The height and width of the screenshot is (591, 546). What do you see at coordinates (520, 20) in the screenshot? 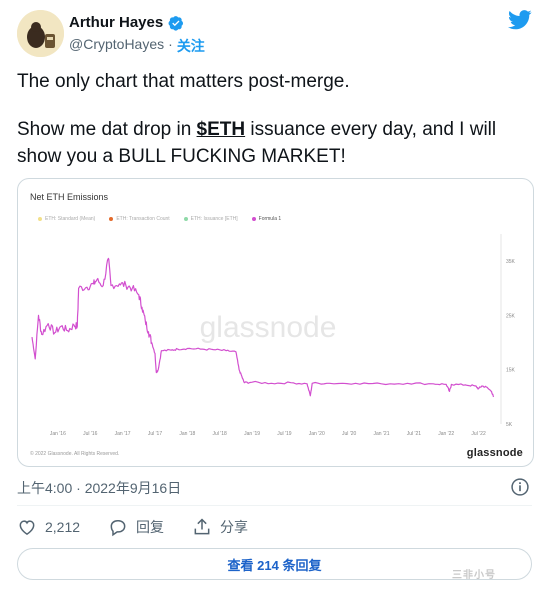
I see `twitter-bird-icon` at bounding box center [520, 20].